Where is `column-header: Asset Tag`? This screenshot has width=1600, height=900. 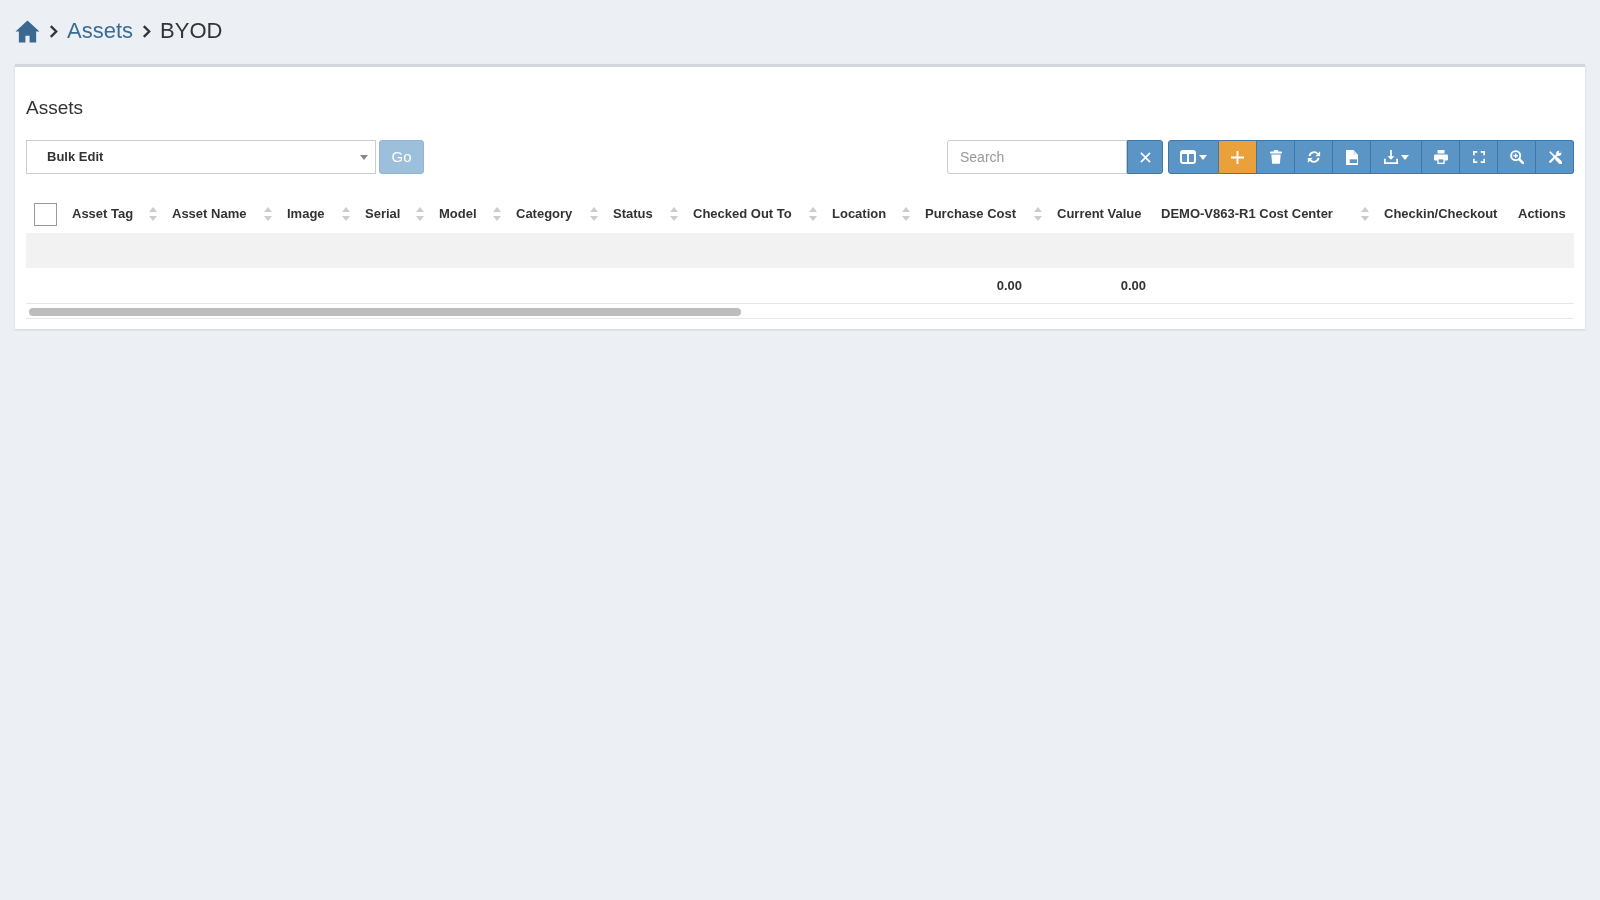 column-header: Asset Tag is located at coordinates (103, 214).